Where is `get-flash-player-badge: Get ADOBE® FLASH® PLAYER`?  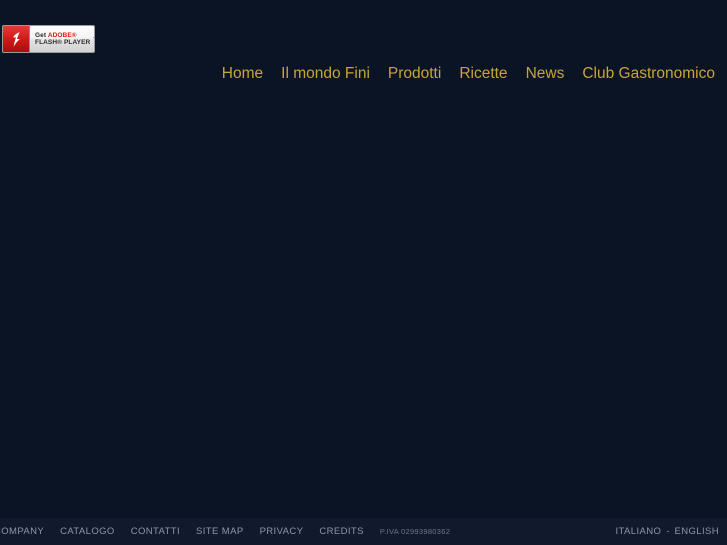 get-flash-player-badge: Get ADOBE® FLASH® PLAYER is located at coordinates (48, 39).